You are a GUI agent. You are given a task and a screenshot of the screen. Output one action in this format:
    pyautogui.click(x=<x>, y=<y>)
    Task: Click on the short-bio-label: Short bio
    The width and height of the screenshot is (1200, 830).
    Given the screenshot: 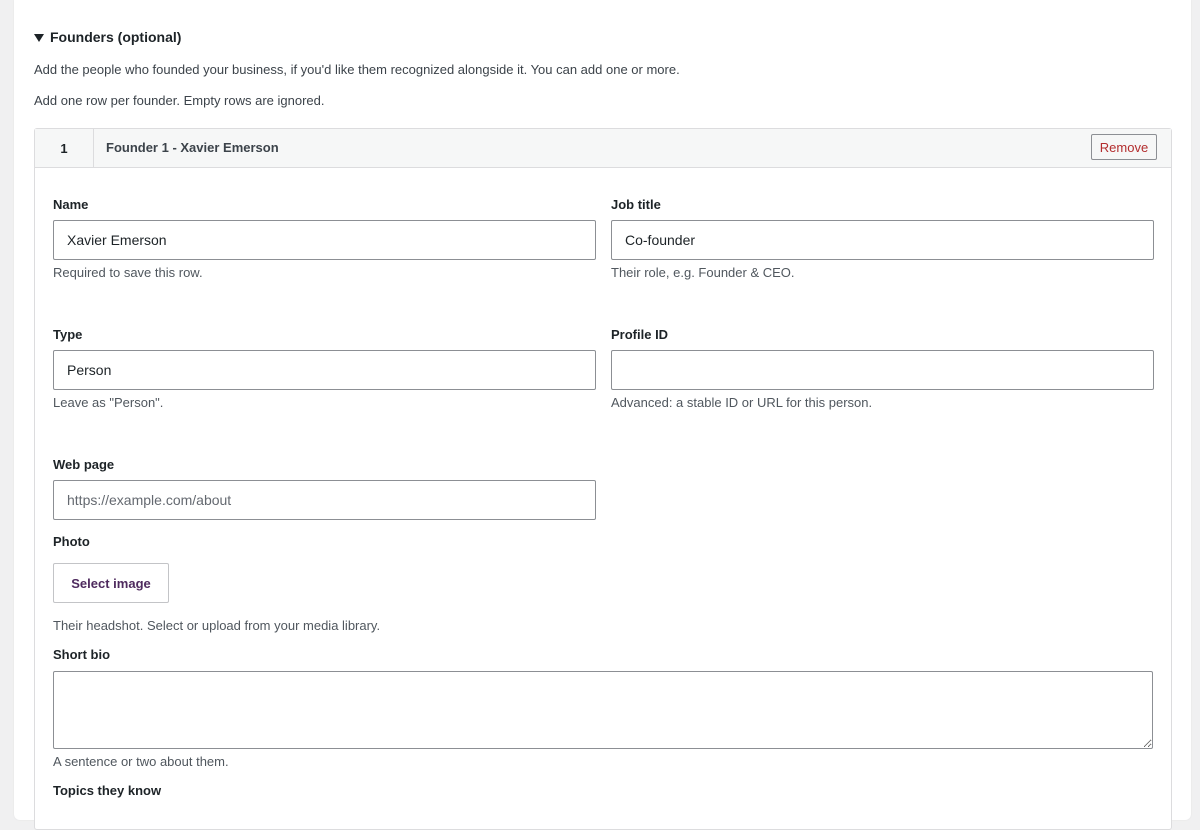 What is the action you would take?
    pyautogui.click(x=82, y=654)
    